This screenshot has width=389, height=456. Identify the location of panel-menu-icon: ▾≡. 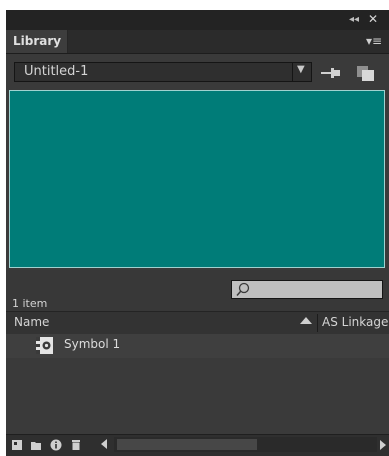
(374, 41).